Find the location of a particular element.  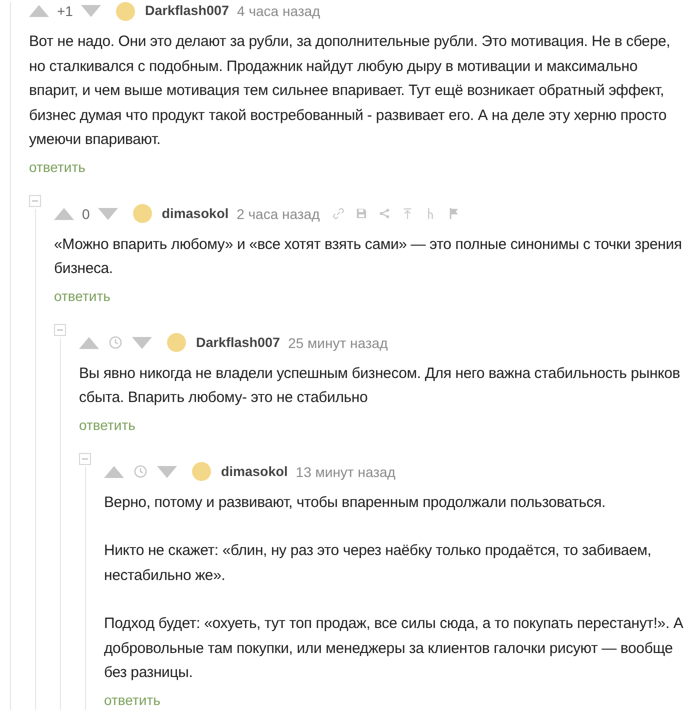

timestamp: 4 часа назад is located at coordinates (278, 11).